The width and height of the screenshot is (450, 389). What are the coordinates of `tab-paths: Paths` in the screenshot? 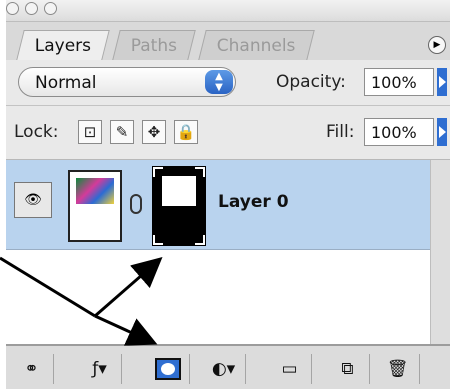 It's located at (154, 45).